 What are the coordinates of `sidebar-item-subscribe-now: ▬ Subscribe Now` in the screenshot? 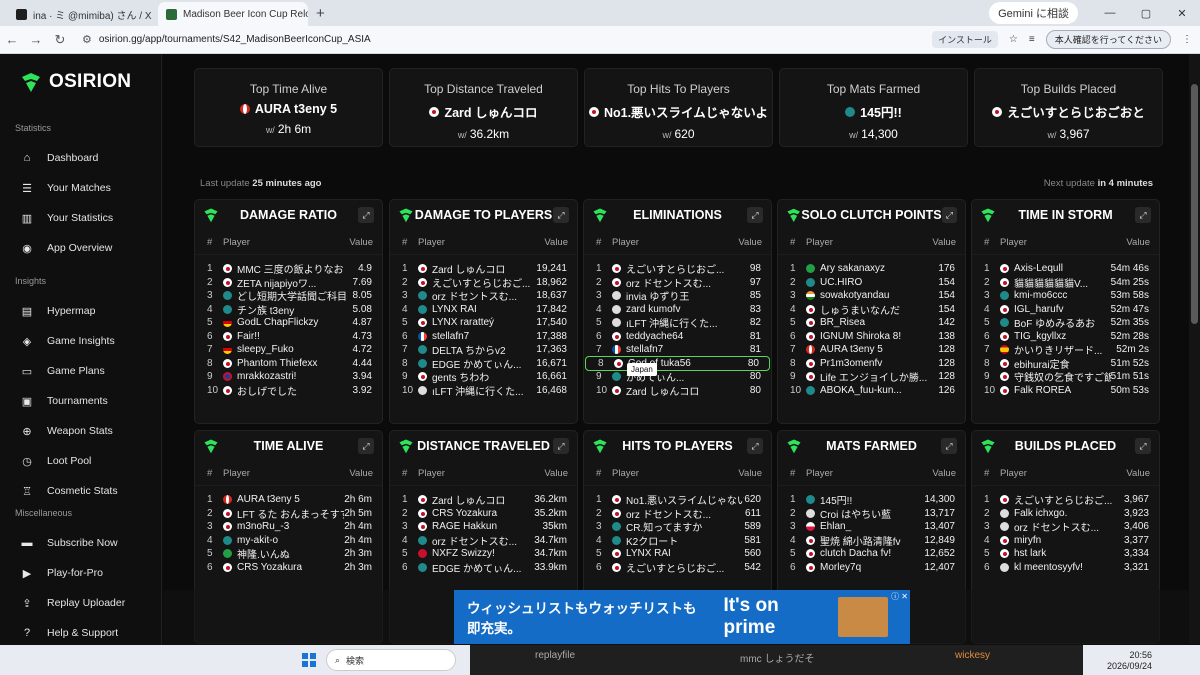 It's located at (87, 543).